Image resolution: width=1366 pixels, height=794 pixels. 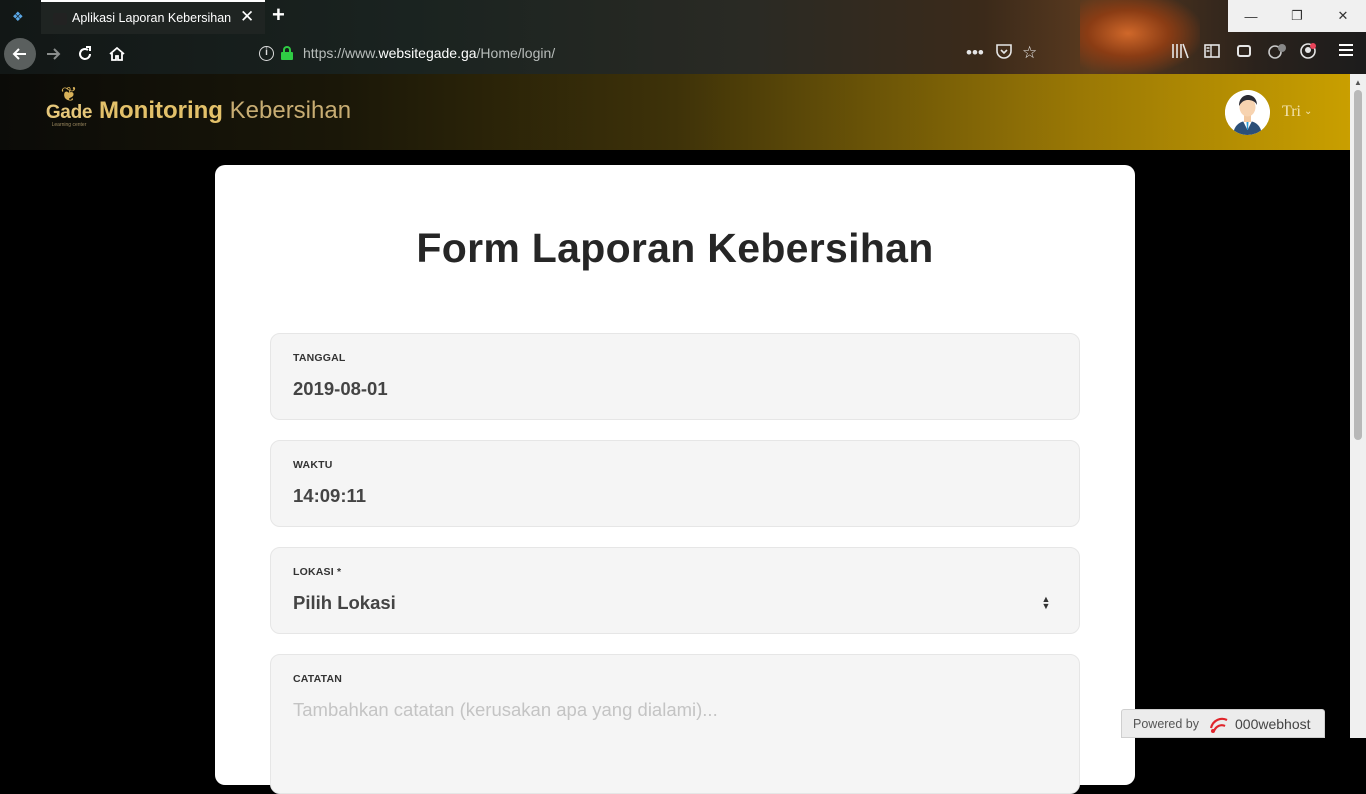 What do you see at coordinates (290, 110) in the screenshot?
I see `brand-light: Kebersihan` at bounding box center [290, 110].